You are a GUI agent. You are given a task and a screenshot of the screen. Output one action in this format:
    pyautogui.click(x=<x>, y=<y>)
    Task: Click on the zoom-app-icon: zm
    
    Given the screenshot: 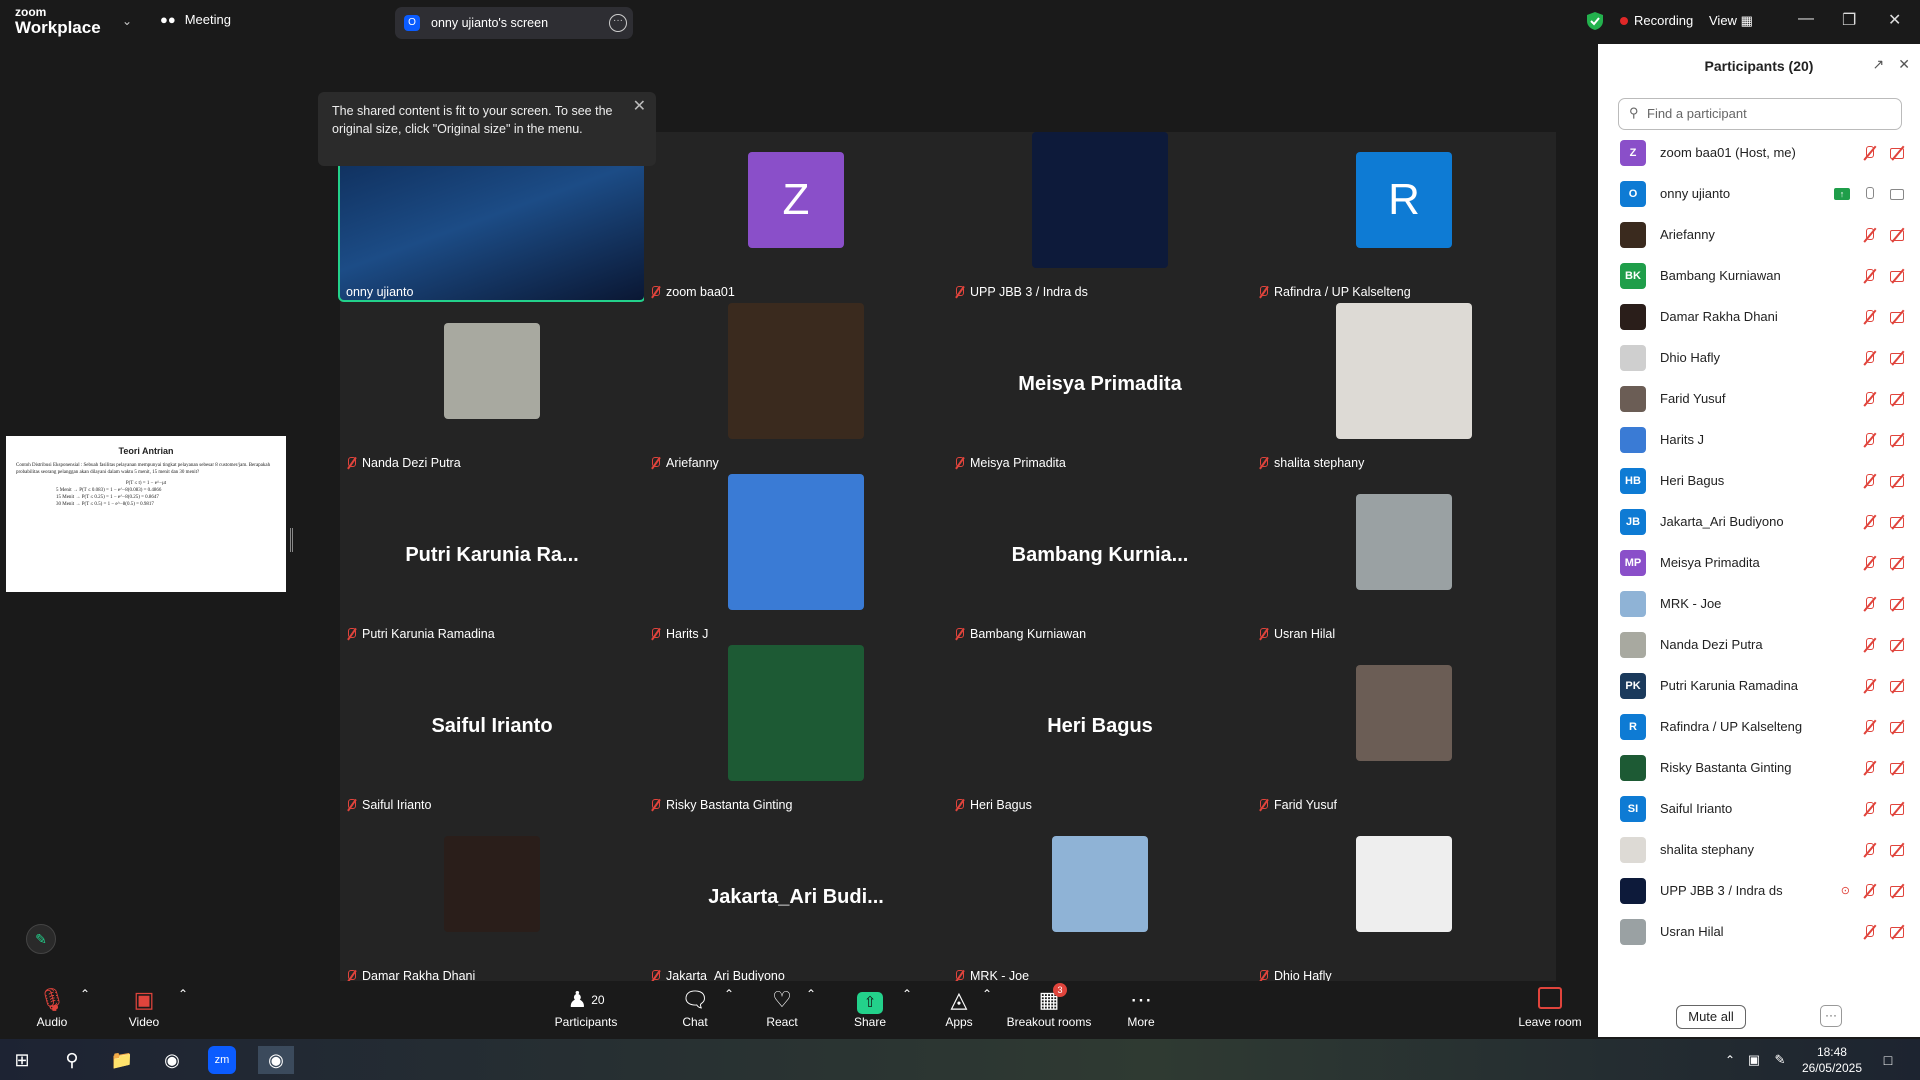 What is the action you would take?
    pyautogui.click(x=222, y=1060)
    